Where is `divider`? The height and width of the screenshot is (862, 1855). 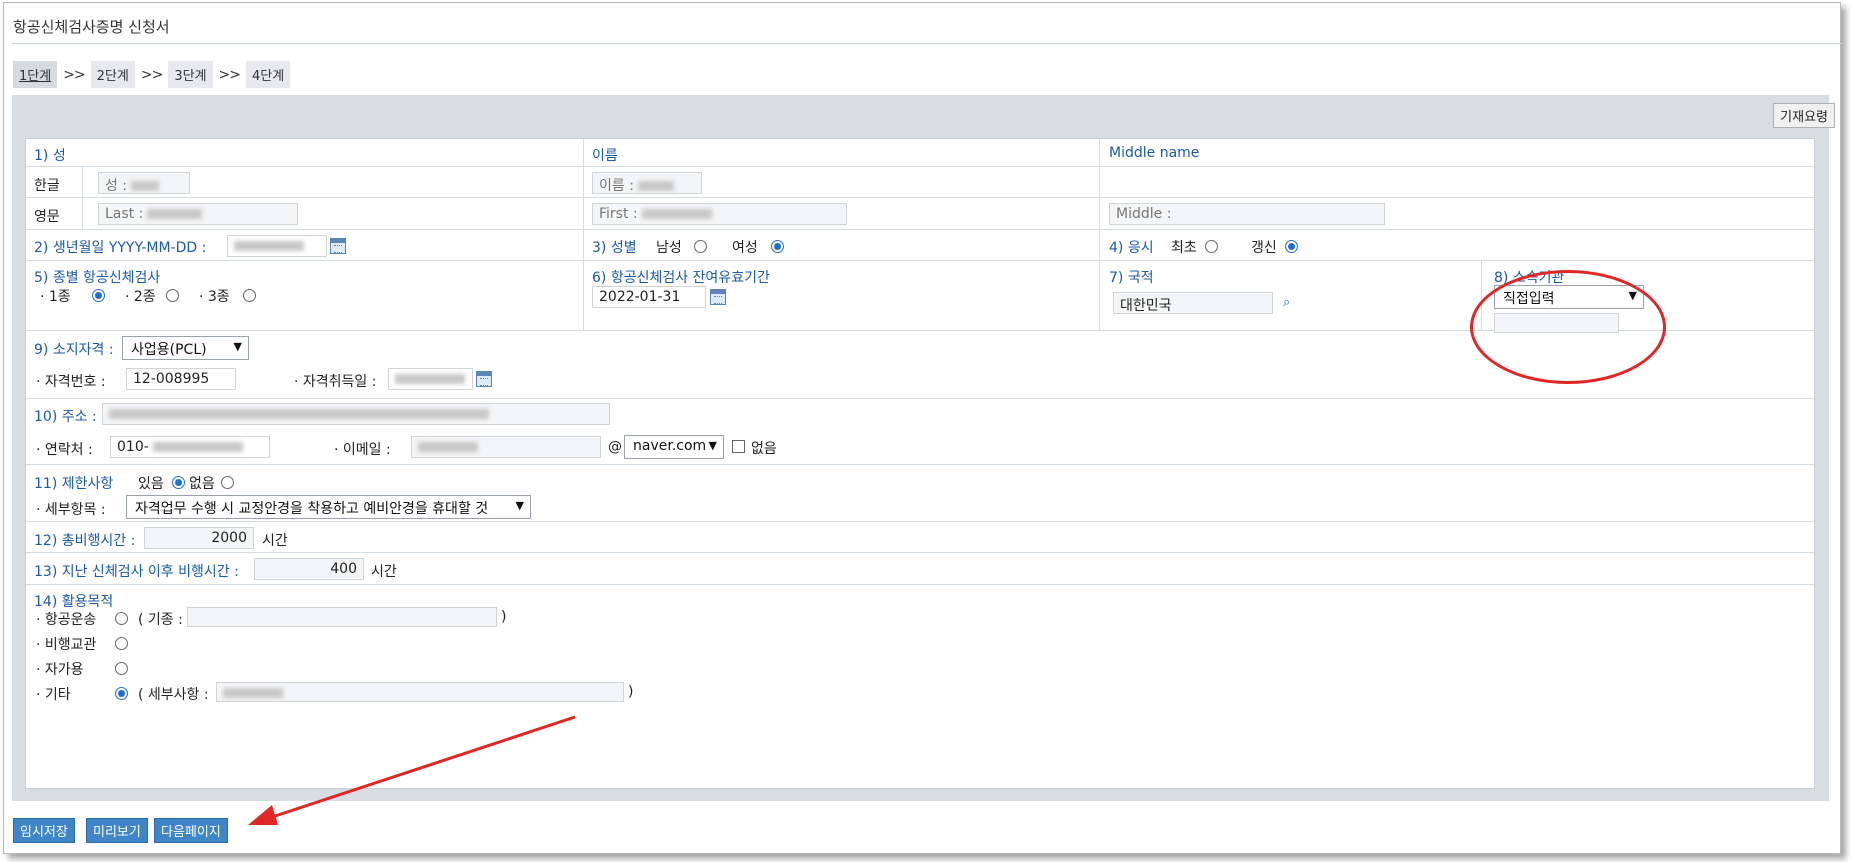
divider is located at coordinates (82, 198).